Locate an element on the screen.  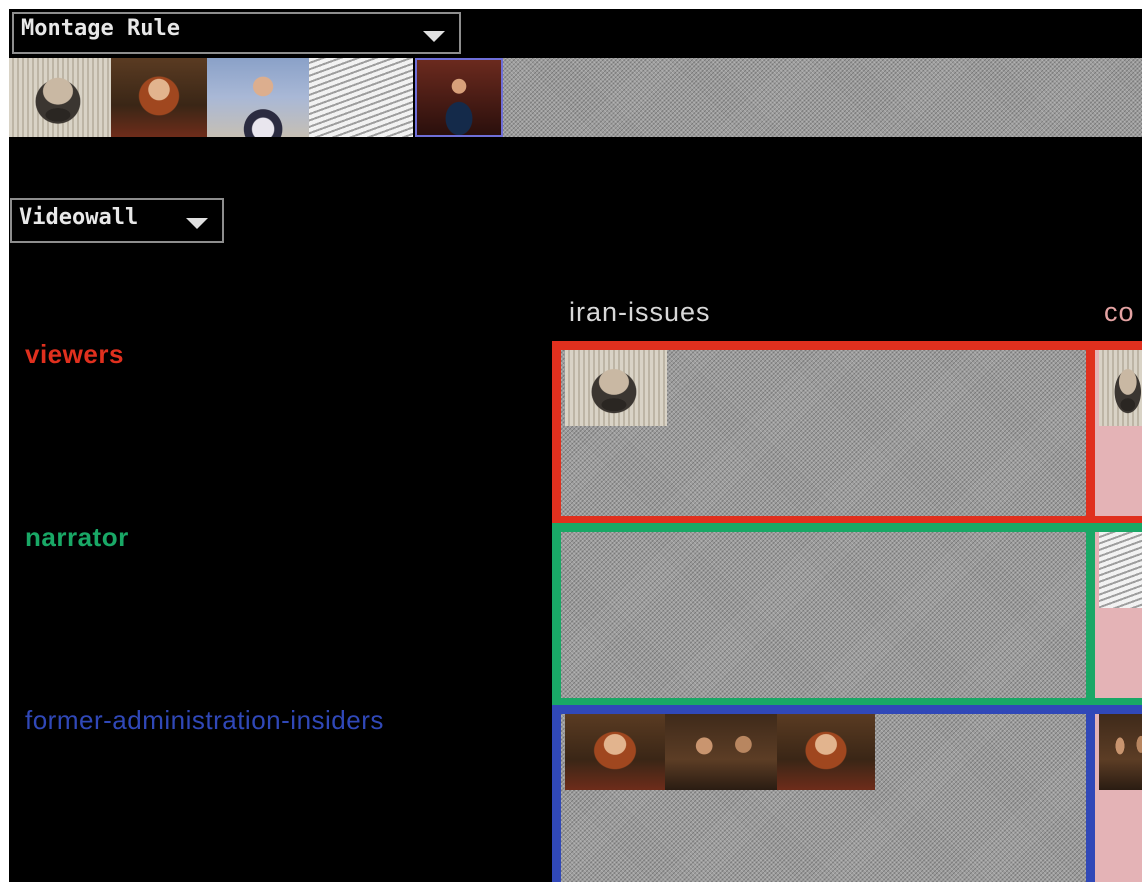
montage-rule-label: Montage Rule is located at coordinates (100, 28).